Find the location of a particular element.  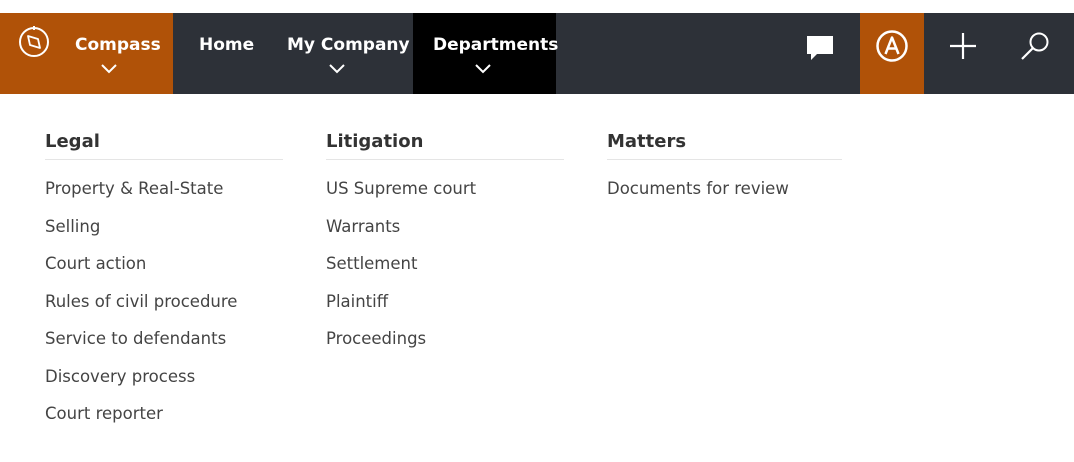

nav-departments: Departments is located at coordinates (486, 53).